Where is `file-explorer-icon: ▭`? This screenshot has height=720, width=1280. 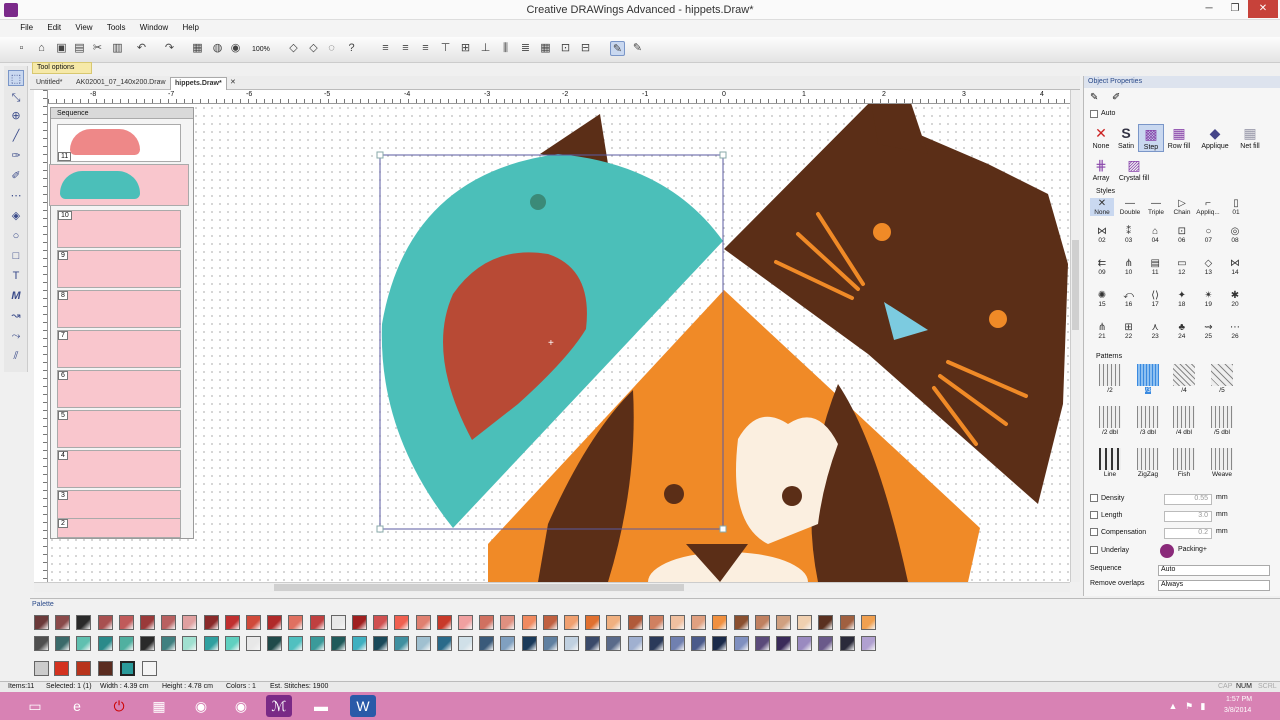
file-explorer-icon: ▭ is located at coordinates (35, 706).